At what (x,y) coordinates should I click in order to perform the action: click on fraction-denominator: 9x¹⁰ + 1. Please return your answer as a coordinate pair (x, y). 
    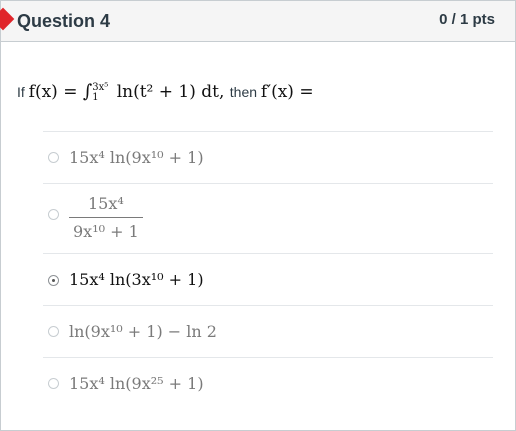
    Looking at the image, I should click on (106, 231).